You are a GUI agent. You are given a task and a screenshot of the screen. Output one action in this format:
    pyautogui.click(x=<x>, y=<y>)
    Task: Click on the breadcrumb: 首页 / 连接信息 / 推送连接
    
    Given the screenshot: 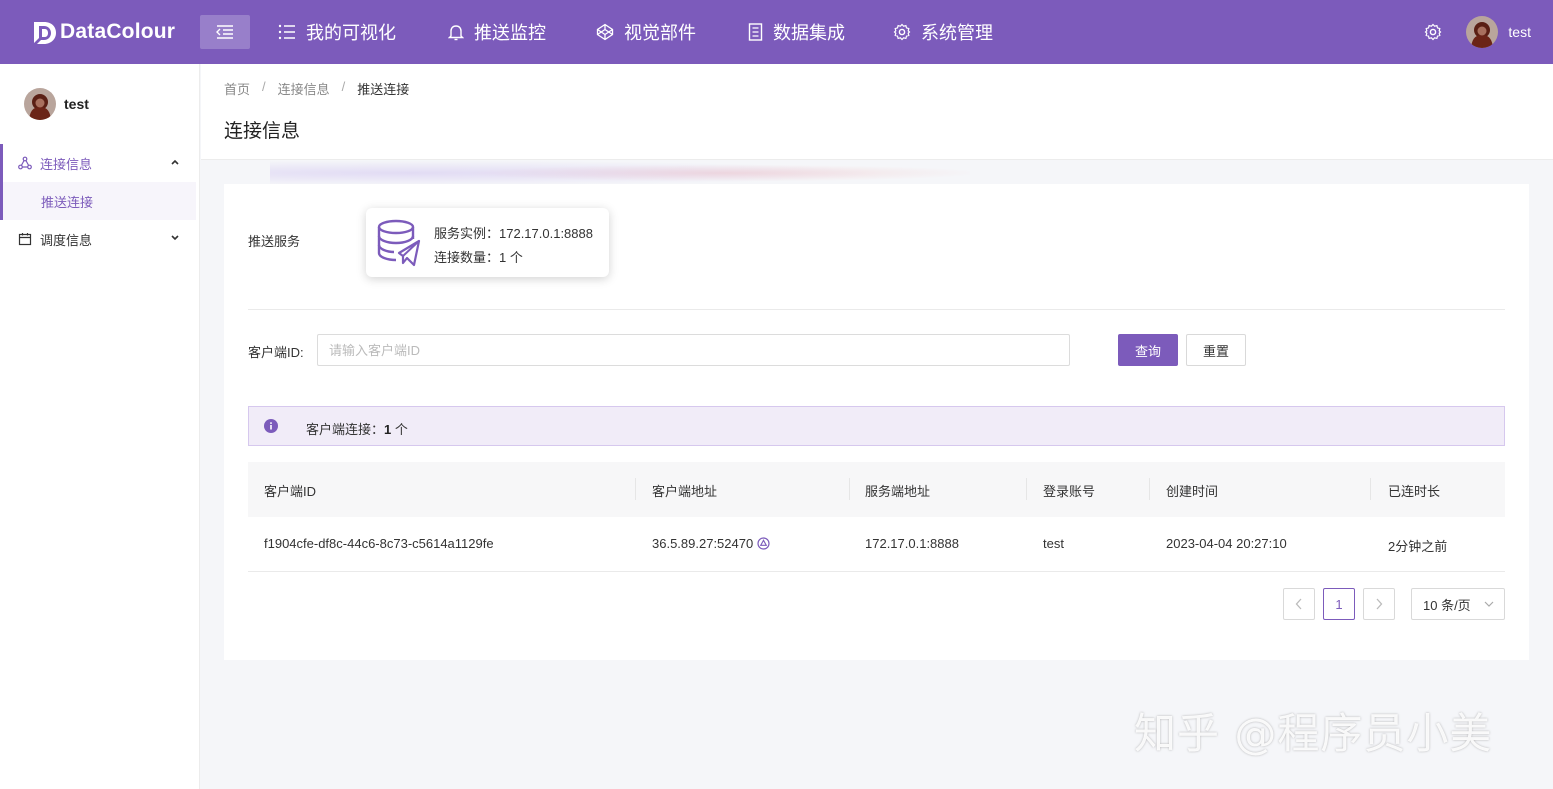 What is the action you would take?
    pyautogui.click(x=316, y=88)
    